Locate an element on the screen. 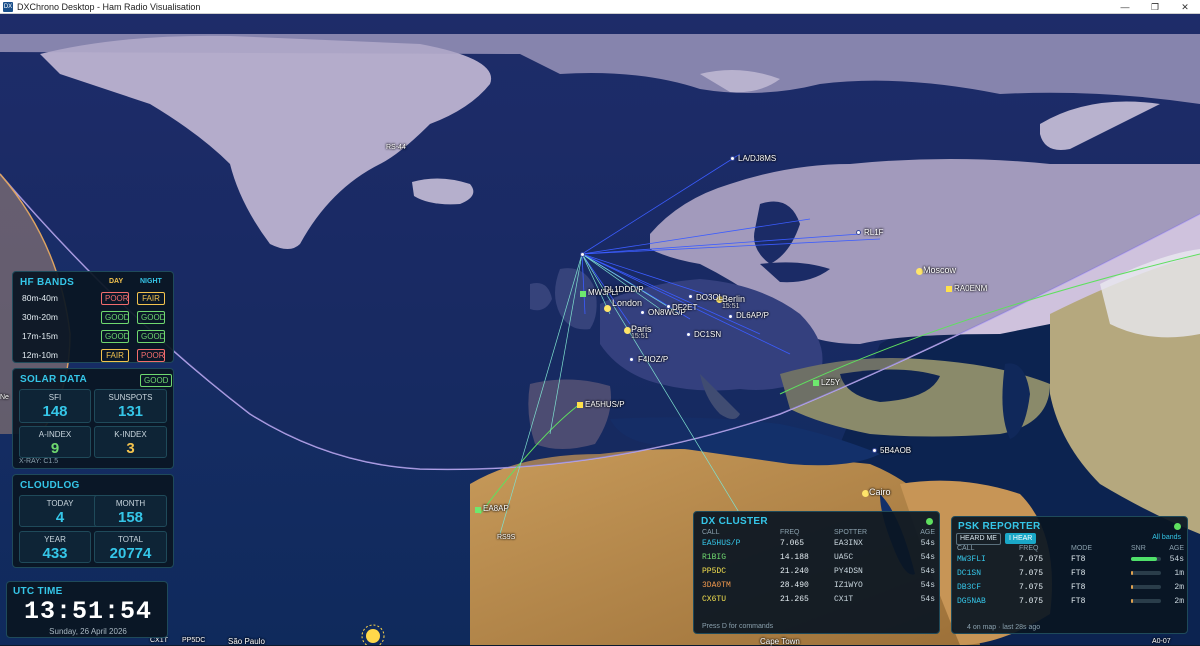 The image size is (1200, 646). spot-label: EA8AP is located at coordinates (496, 508).